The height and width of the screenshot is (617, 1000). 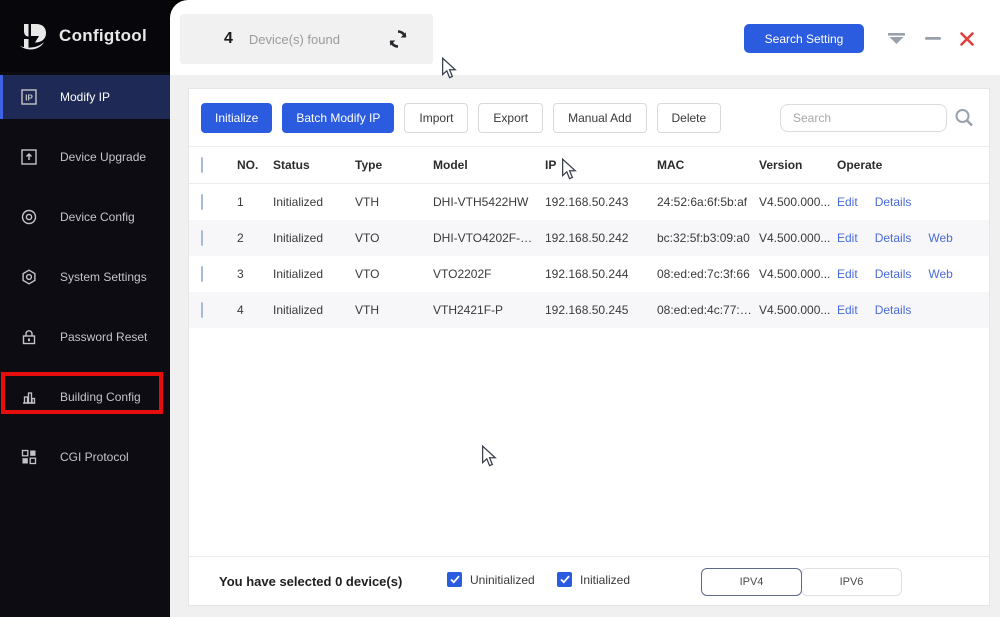 I want to click on sidebar-item-label: CGI Protocol, so click(x=94, y=457).